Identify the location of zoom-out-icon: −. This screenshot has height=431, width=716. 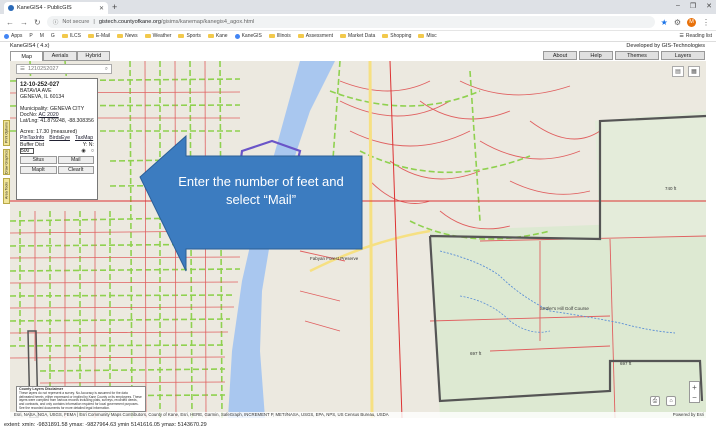
(694, 397).